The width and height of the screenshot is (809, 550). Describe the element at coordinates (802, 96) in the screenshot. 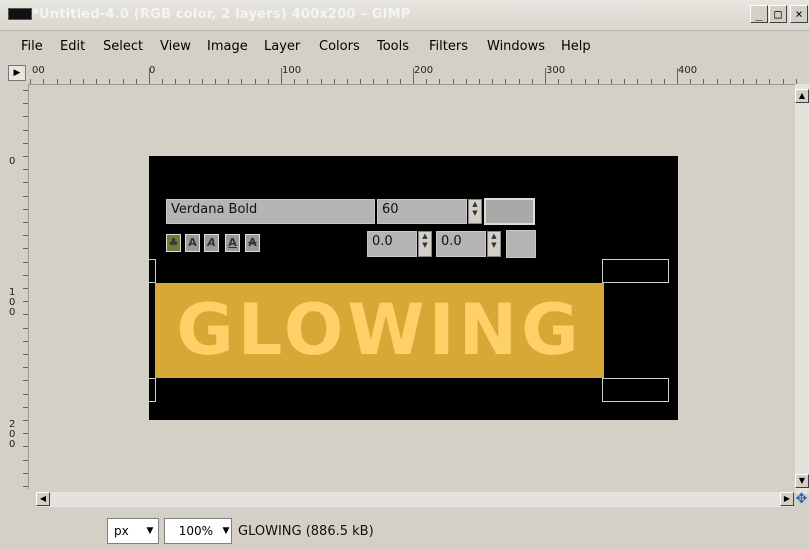

I see `scroll-up-icon: ▲` at that location.